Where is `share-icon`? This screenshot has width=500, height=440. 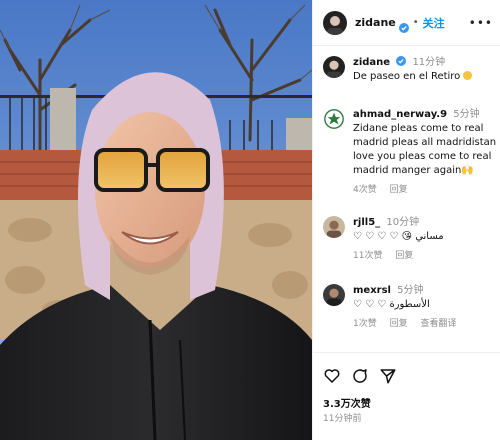 share-icon is located at coordinates (388, 376).